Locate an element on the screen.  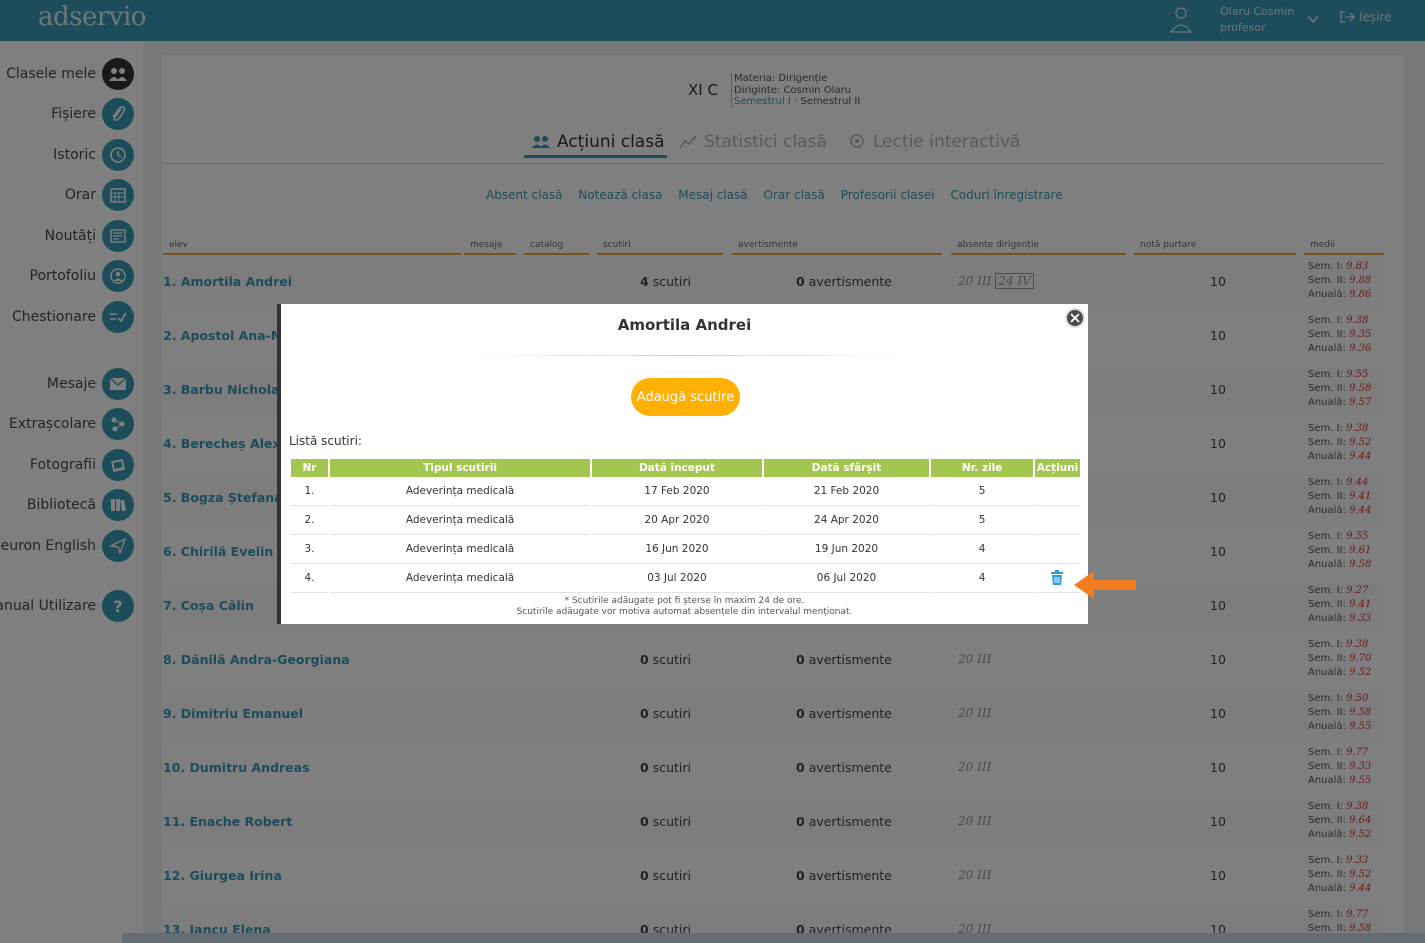
cell-start: 17 Feb 2020 is located at coordinates (677, 491).